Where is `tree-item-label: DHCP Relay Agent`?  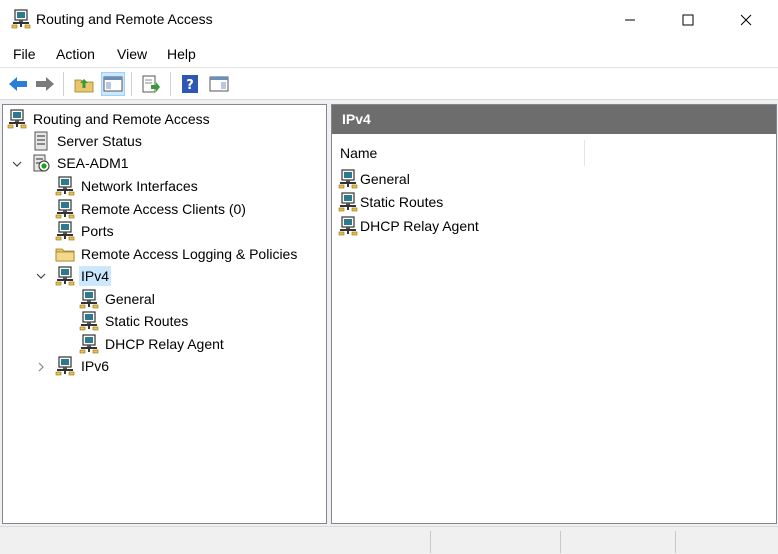
tree-item-label: DHCP Relay Agent is located at coordinates (164, 344).